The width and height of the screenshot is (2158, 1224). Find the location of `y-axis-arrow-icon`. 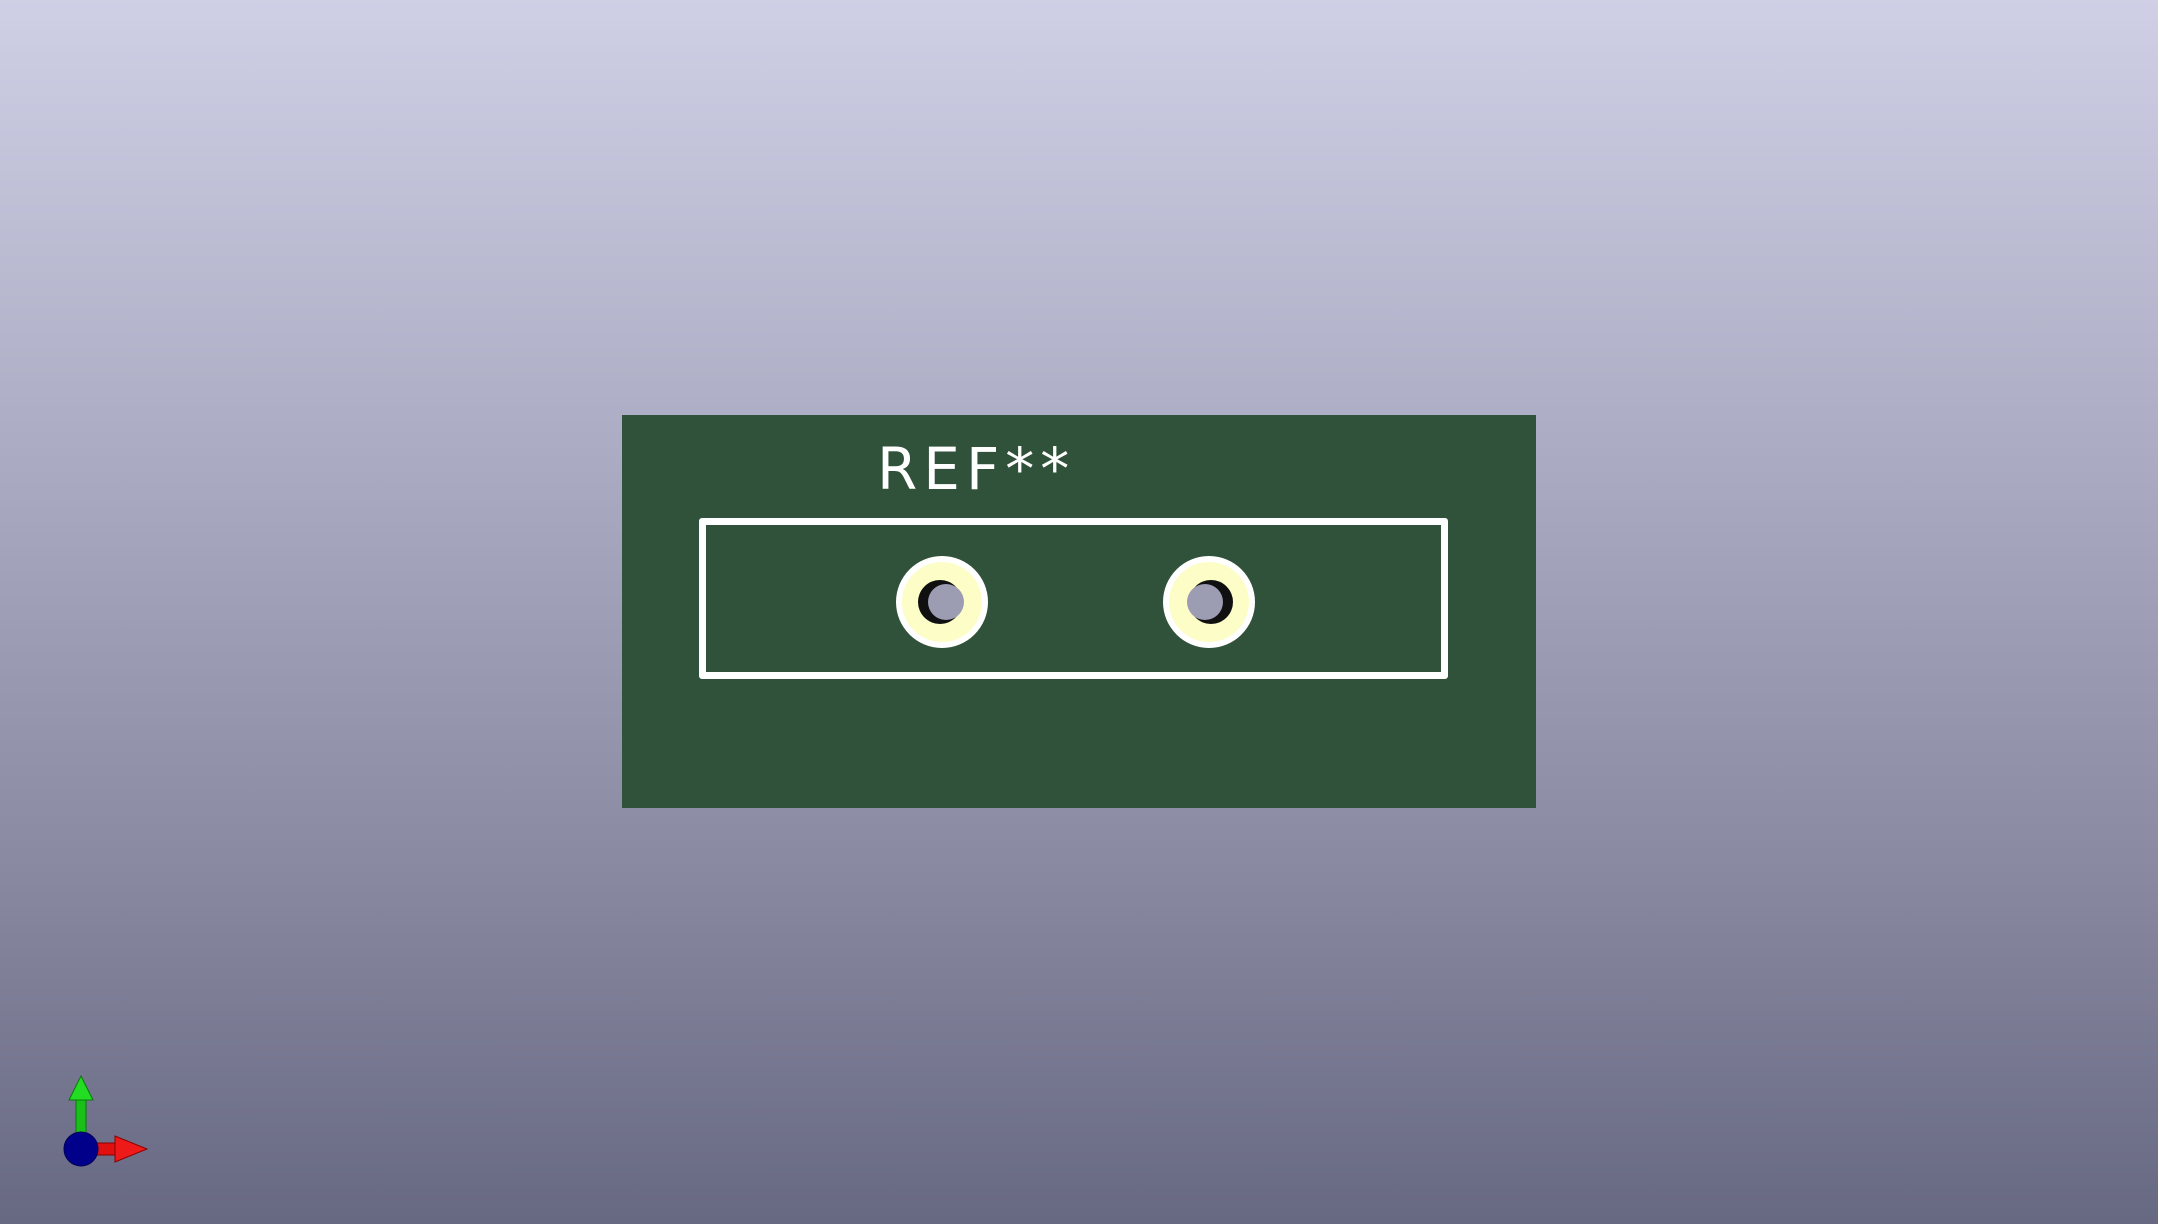

y-axis-arrow-icon is located at coordinates (81, 1104).